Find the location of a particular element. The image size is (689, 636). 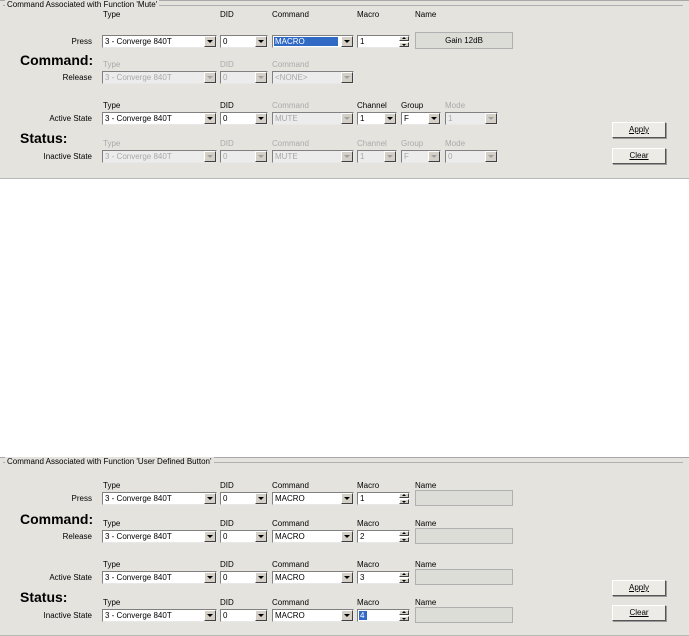

inactive-command-select: MACRO is located at coordinates (313, 615).